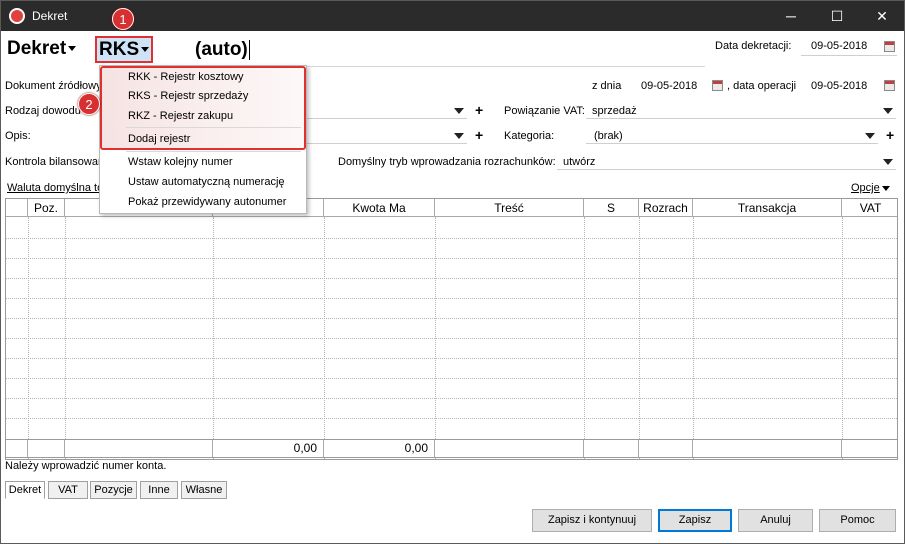 The width and height of the screenshot is (905, 544). I want to click on opis-label: Opis:, so click(18, 136).